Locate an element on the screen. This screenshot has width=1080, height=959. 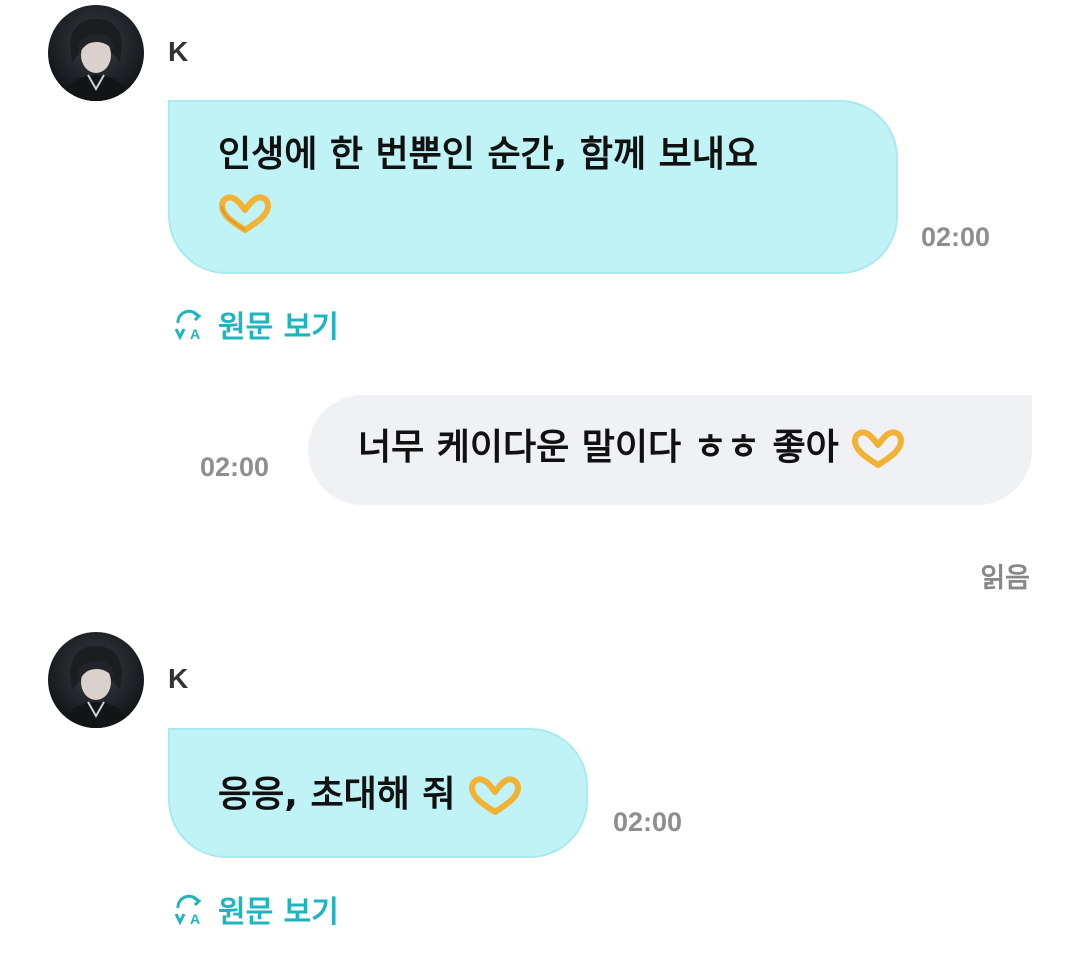
message-bubble-outgoing: 너무 케이다운 말이다 ㅎㅎ 좋아 is located at coordinates (670, 450).